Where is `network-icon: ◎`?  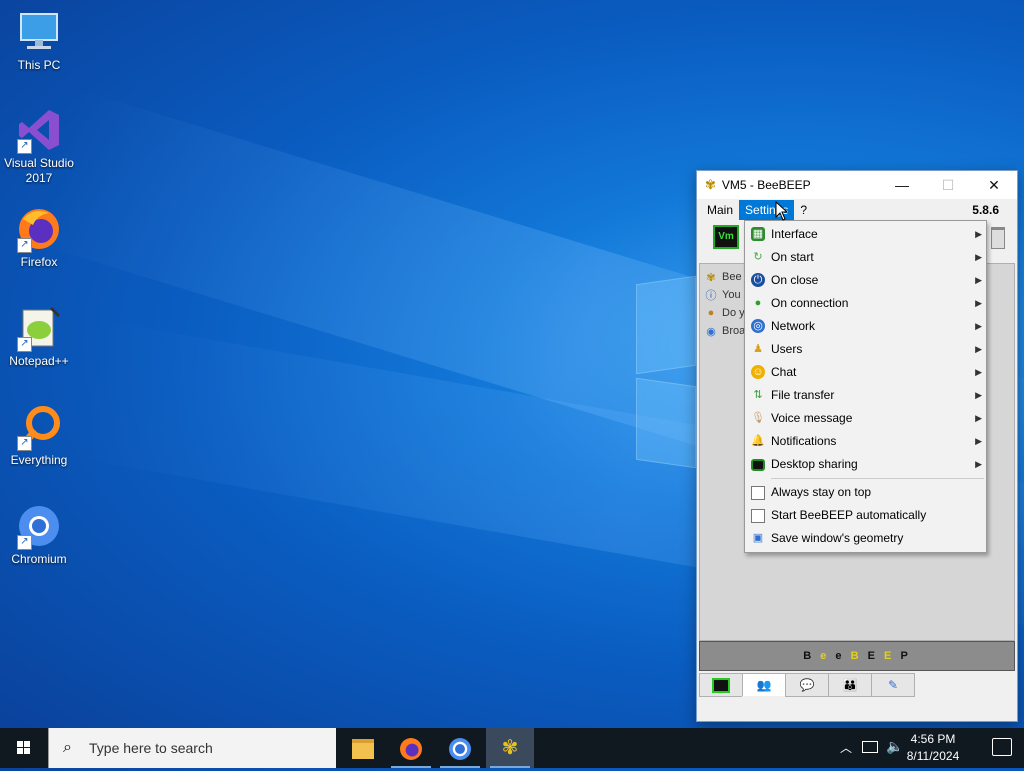
network-icon: ◎ is located at coordinates (758, 326).